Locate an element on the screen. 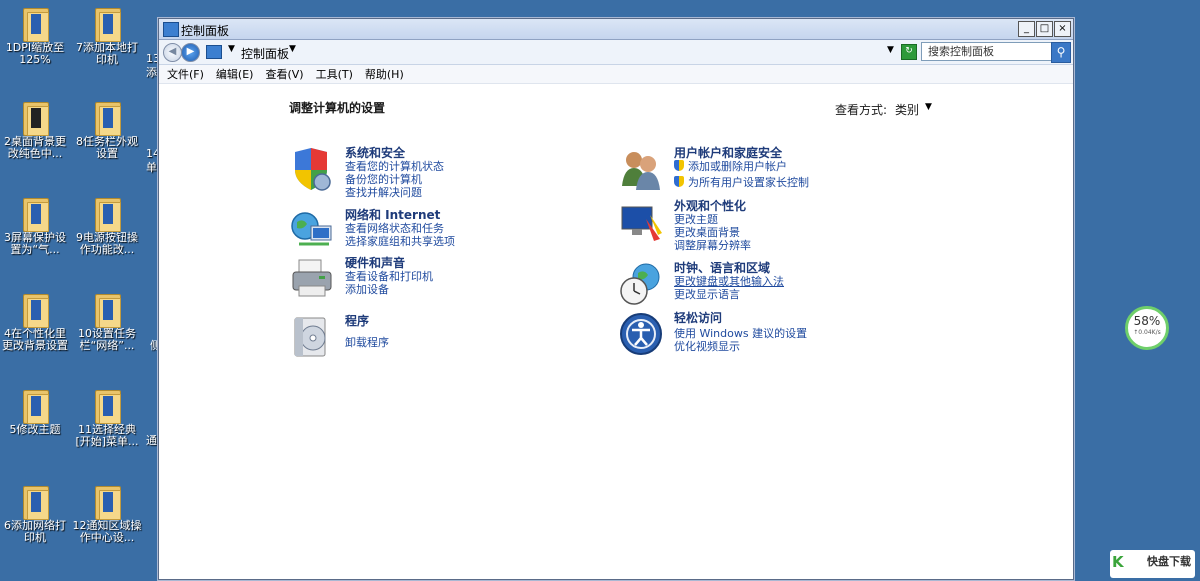 The width and height of the screenshot is (1200, 581). category-link: 使用 Windows 建议的设置 is located at coordinates (740, 333).